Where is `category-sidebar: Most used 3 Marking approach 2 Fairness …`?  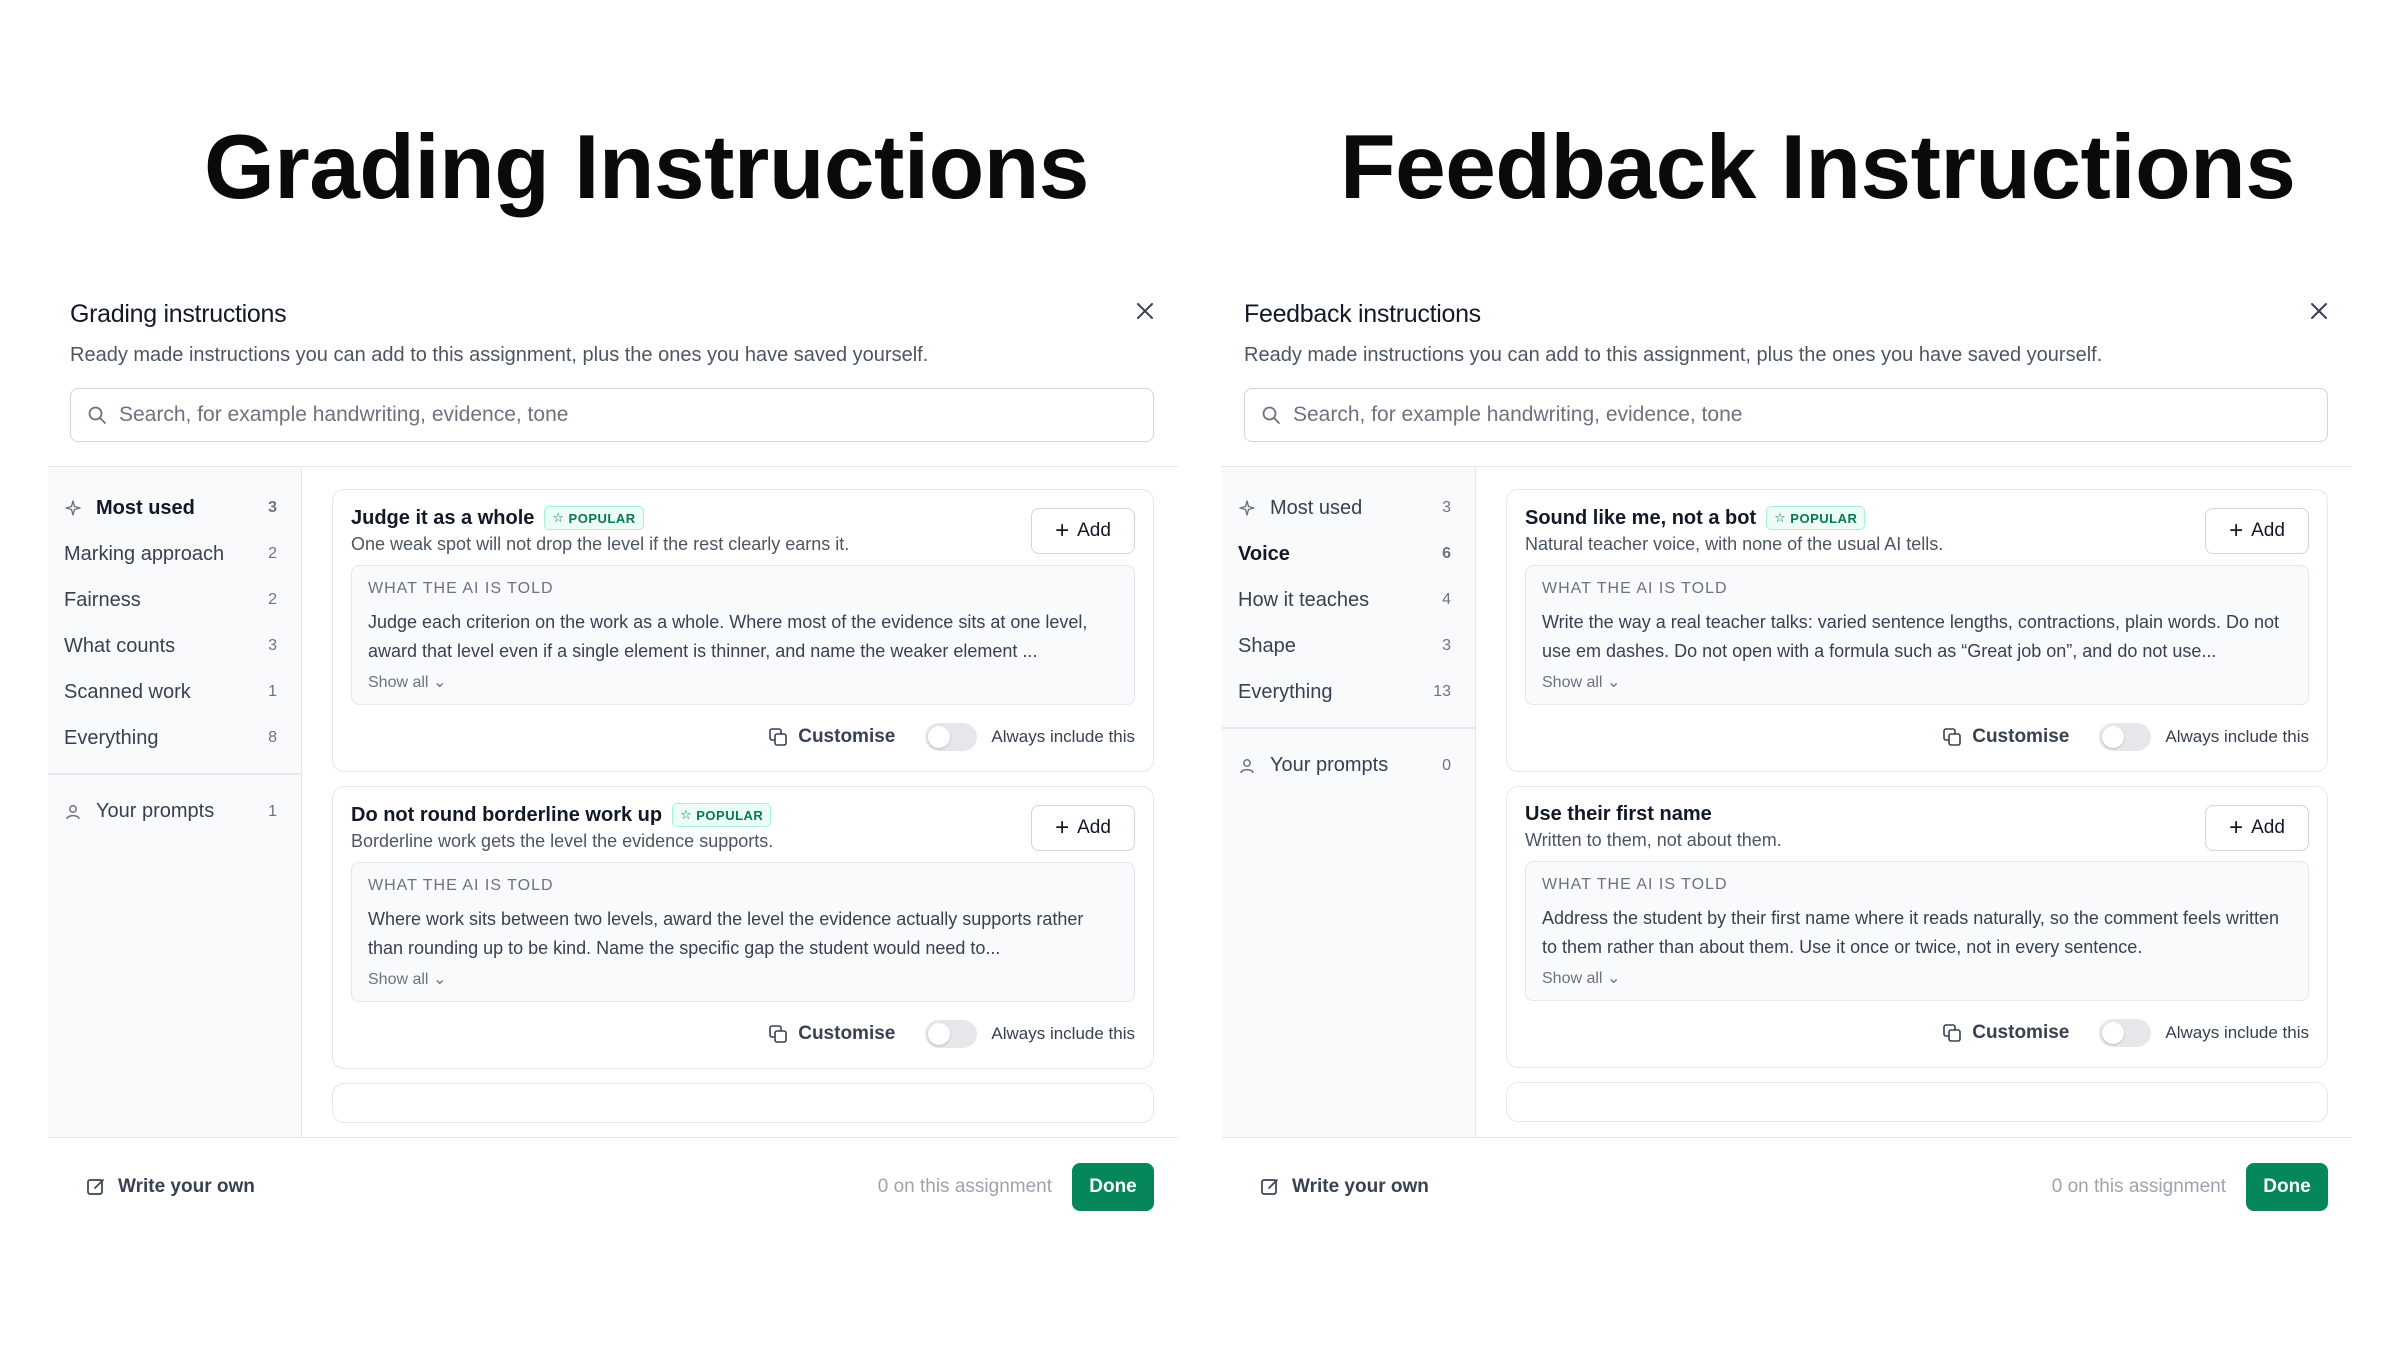
category-sidebar: Most used 3 Marking approach 2 Fairness … is located at coordinates (175, 802).